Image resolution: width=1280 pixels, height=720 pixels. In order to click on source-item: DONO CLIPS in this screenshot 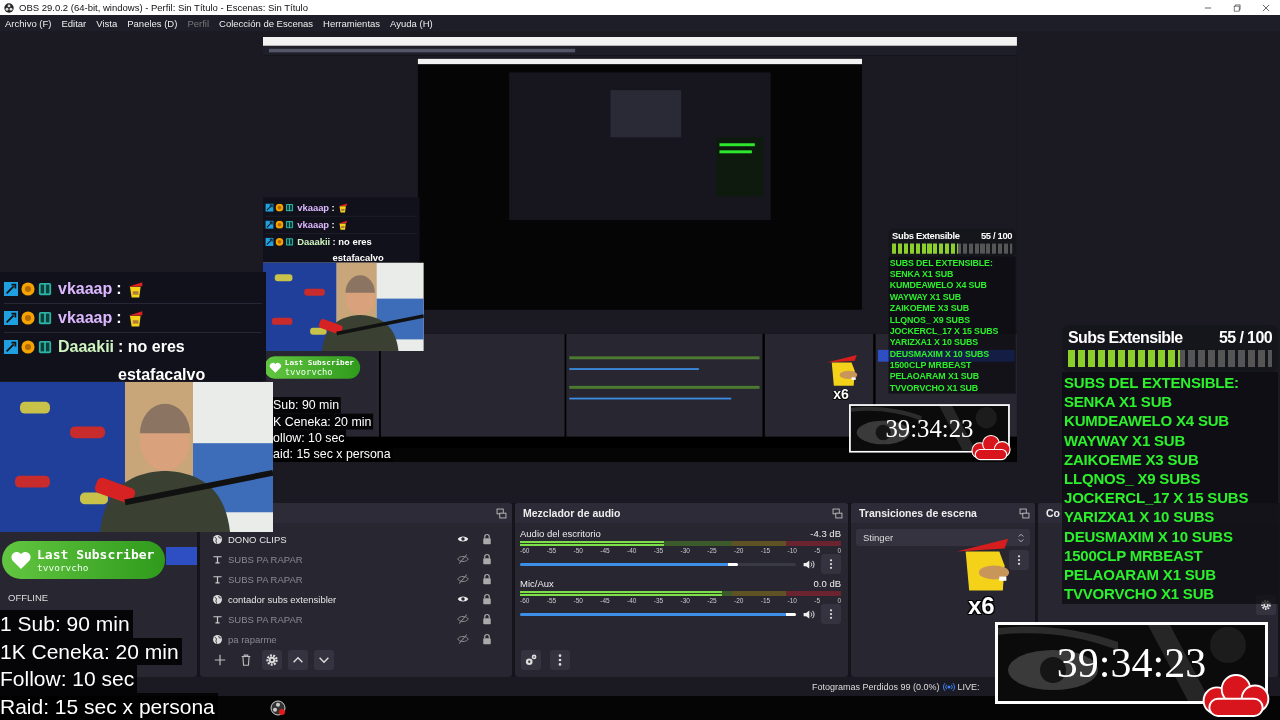, I will do `click(257, 539)`.